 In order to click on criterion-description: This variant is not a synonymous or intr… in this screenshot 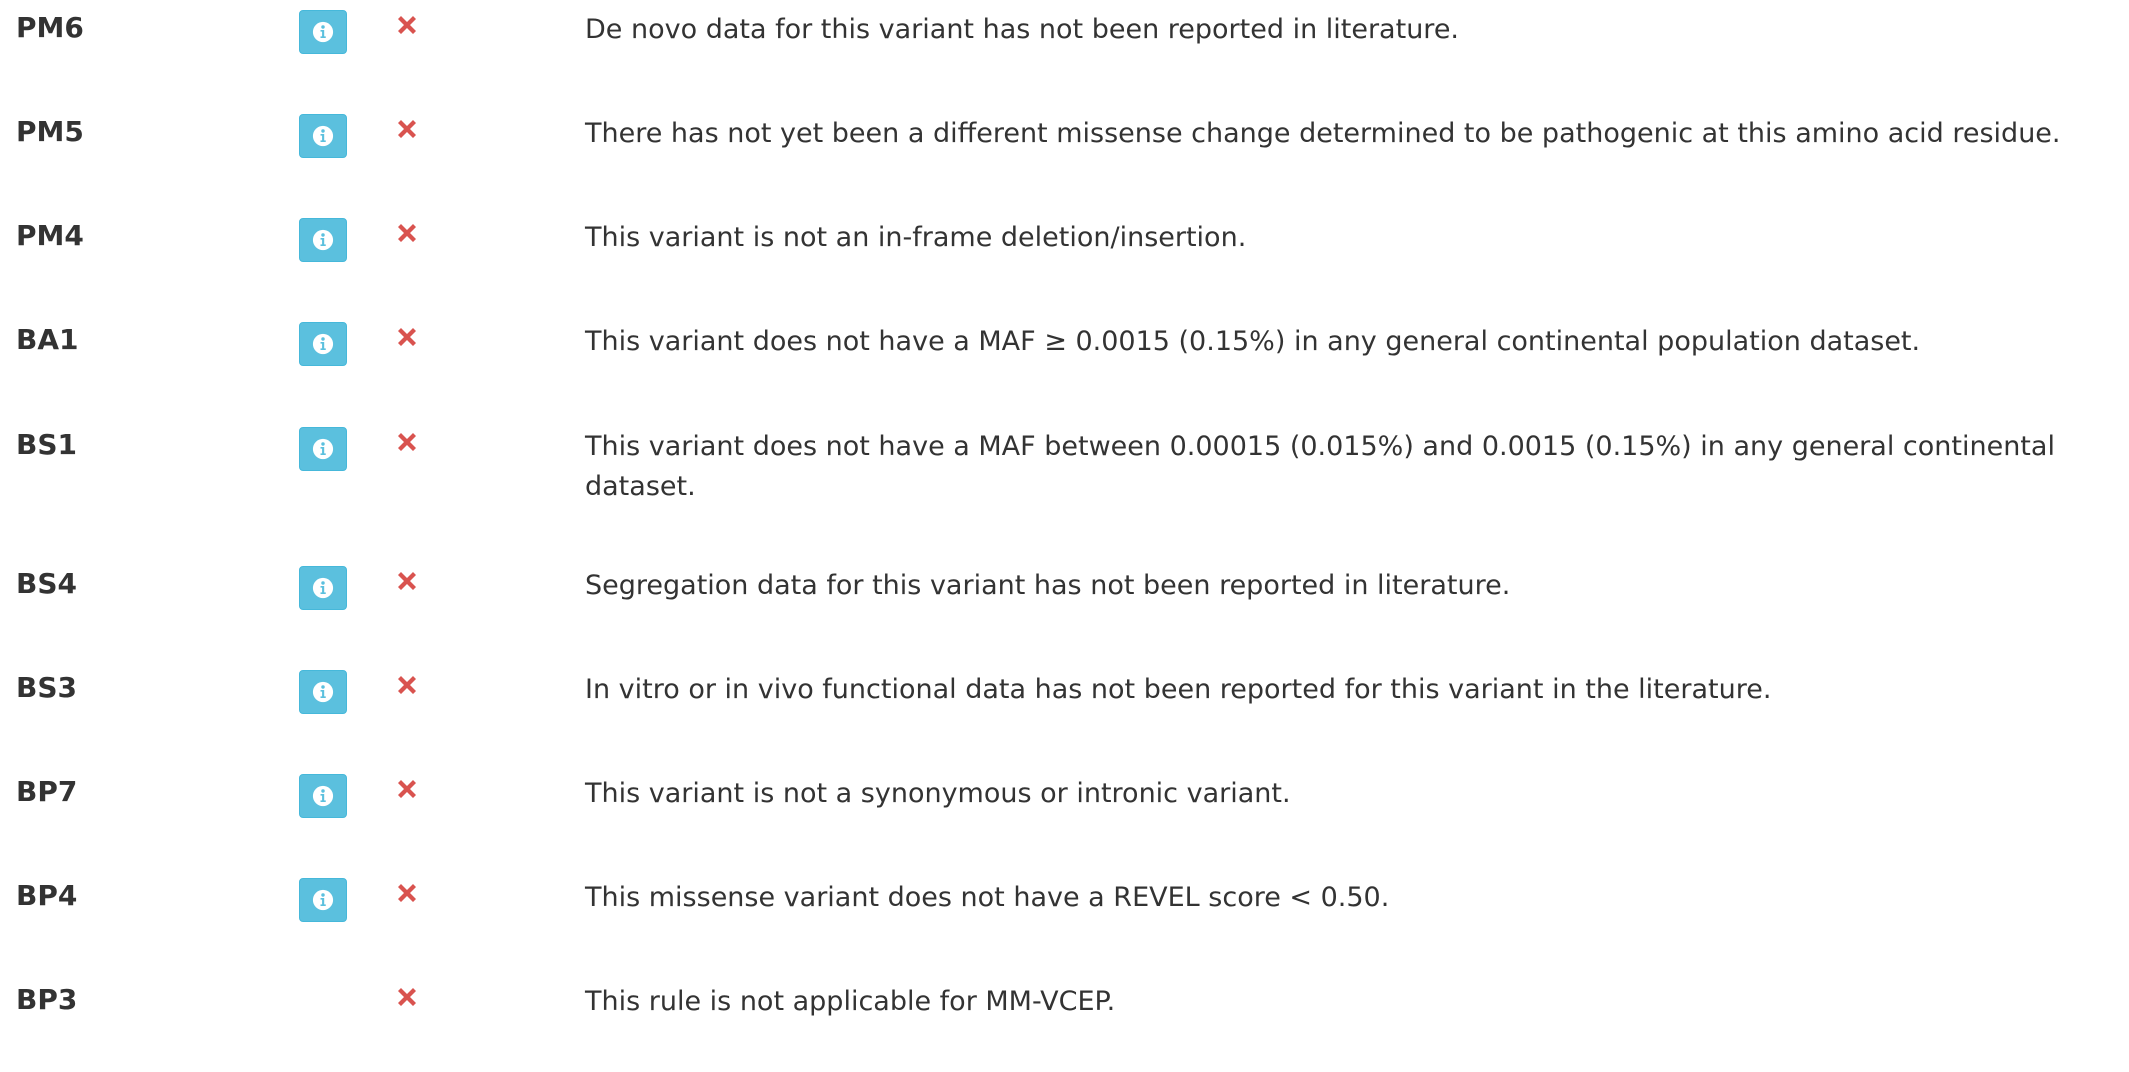, I will do `click(938, 793)`.